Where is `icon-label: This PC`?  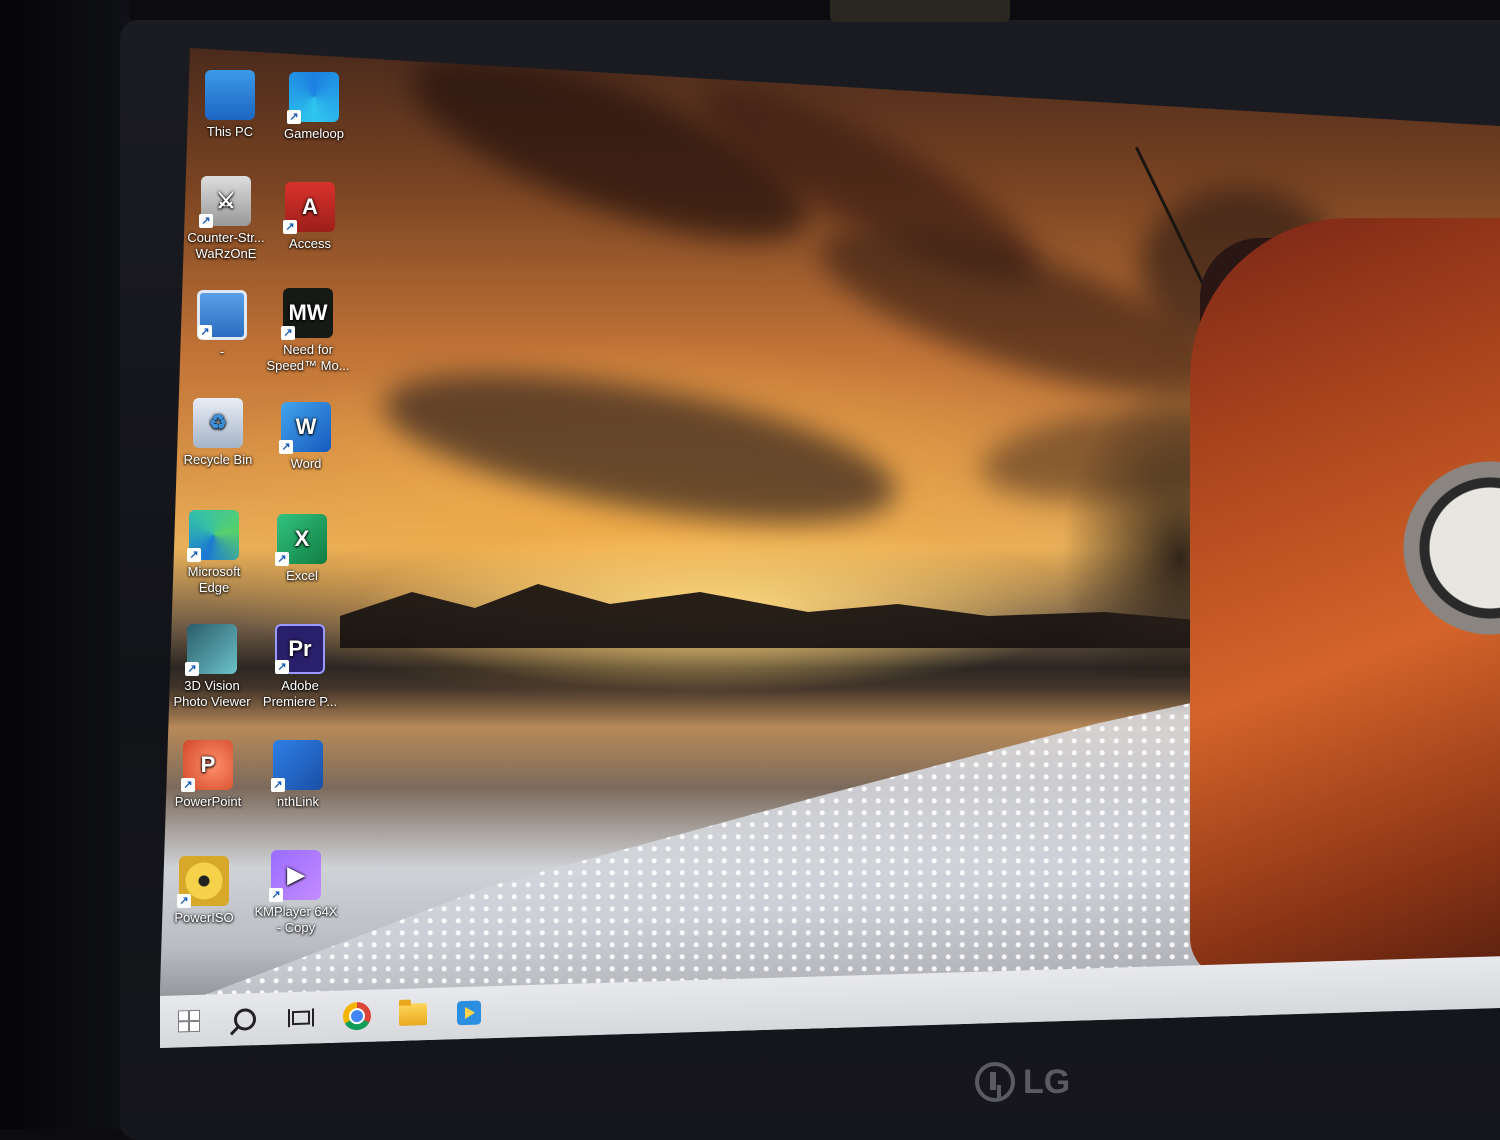
icon-label: This PC is located at coordinates (230, 131).